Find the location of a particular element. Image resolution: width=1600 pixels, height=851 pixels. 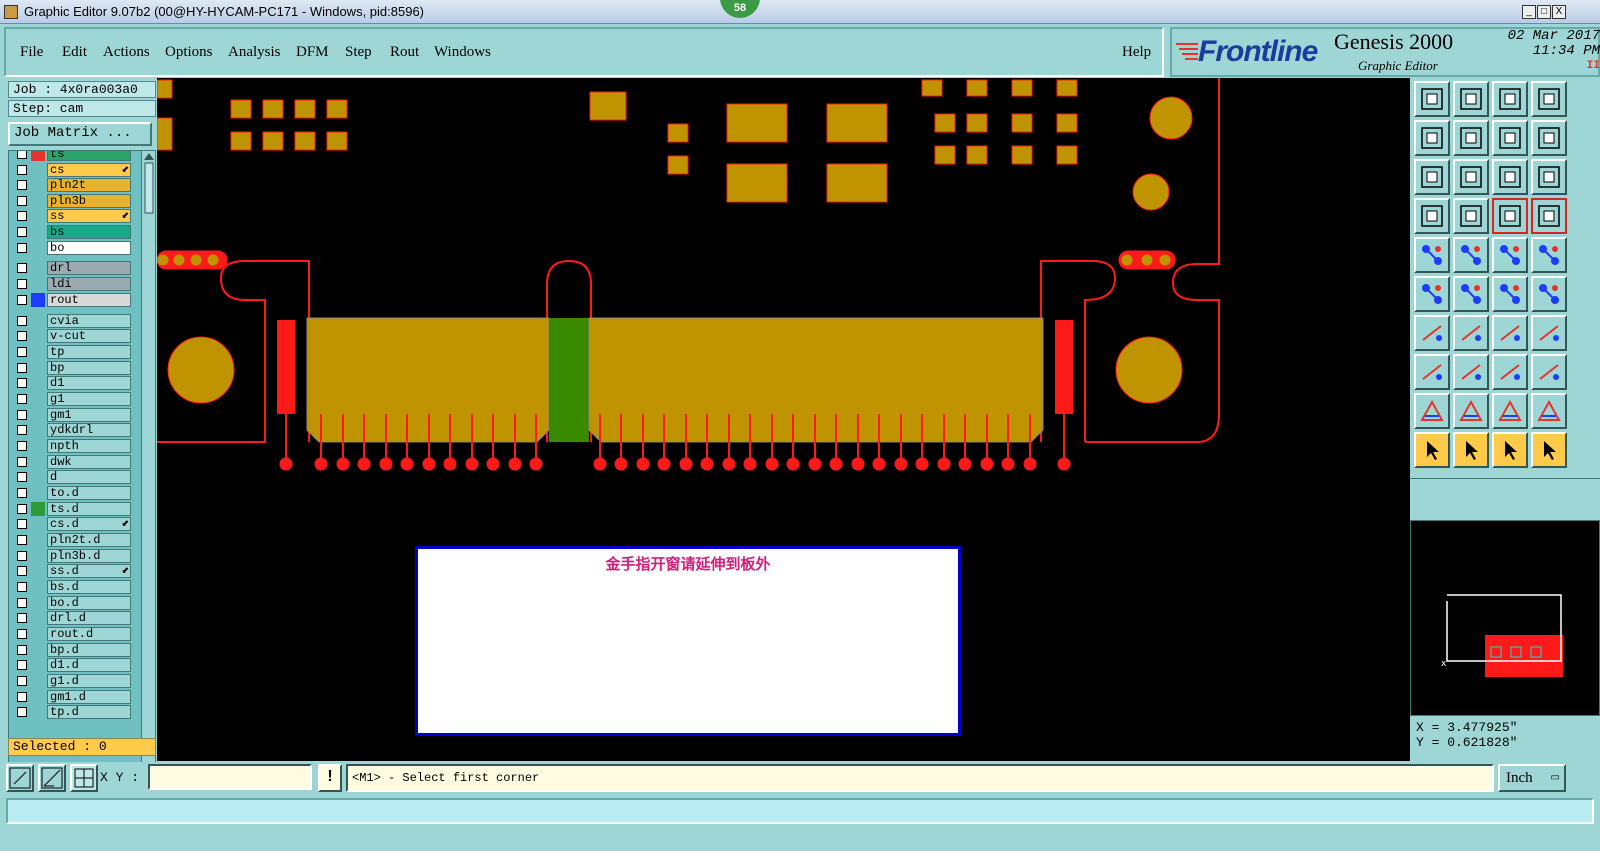

layer-name: cs is located at coordinates (89, 170).